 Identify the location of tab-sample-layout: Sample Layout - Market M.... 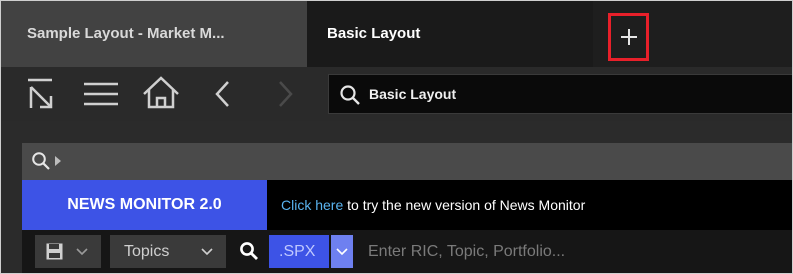
(154, 34).